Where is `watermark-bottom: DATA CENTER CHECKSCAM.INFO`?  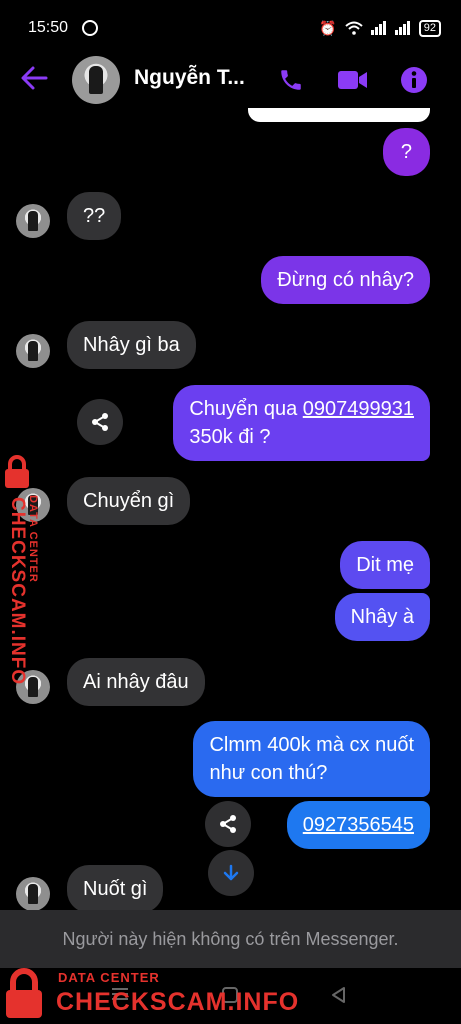 watermark-bottom: DATA CENTER CHECKSCAM.INFO is located at coordinates (150, 994).